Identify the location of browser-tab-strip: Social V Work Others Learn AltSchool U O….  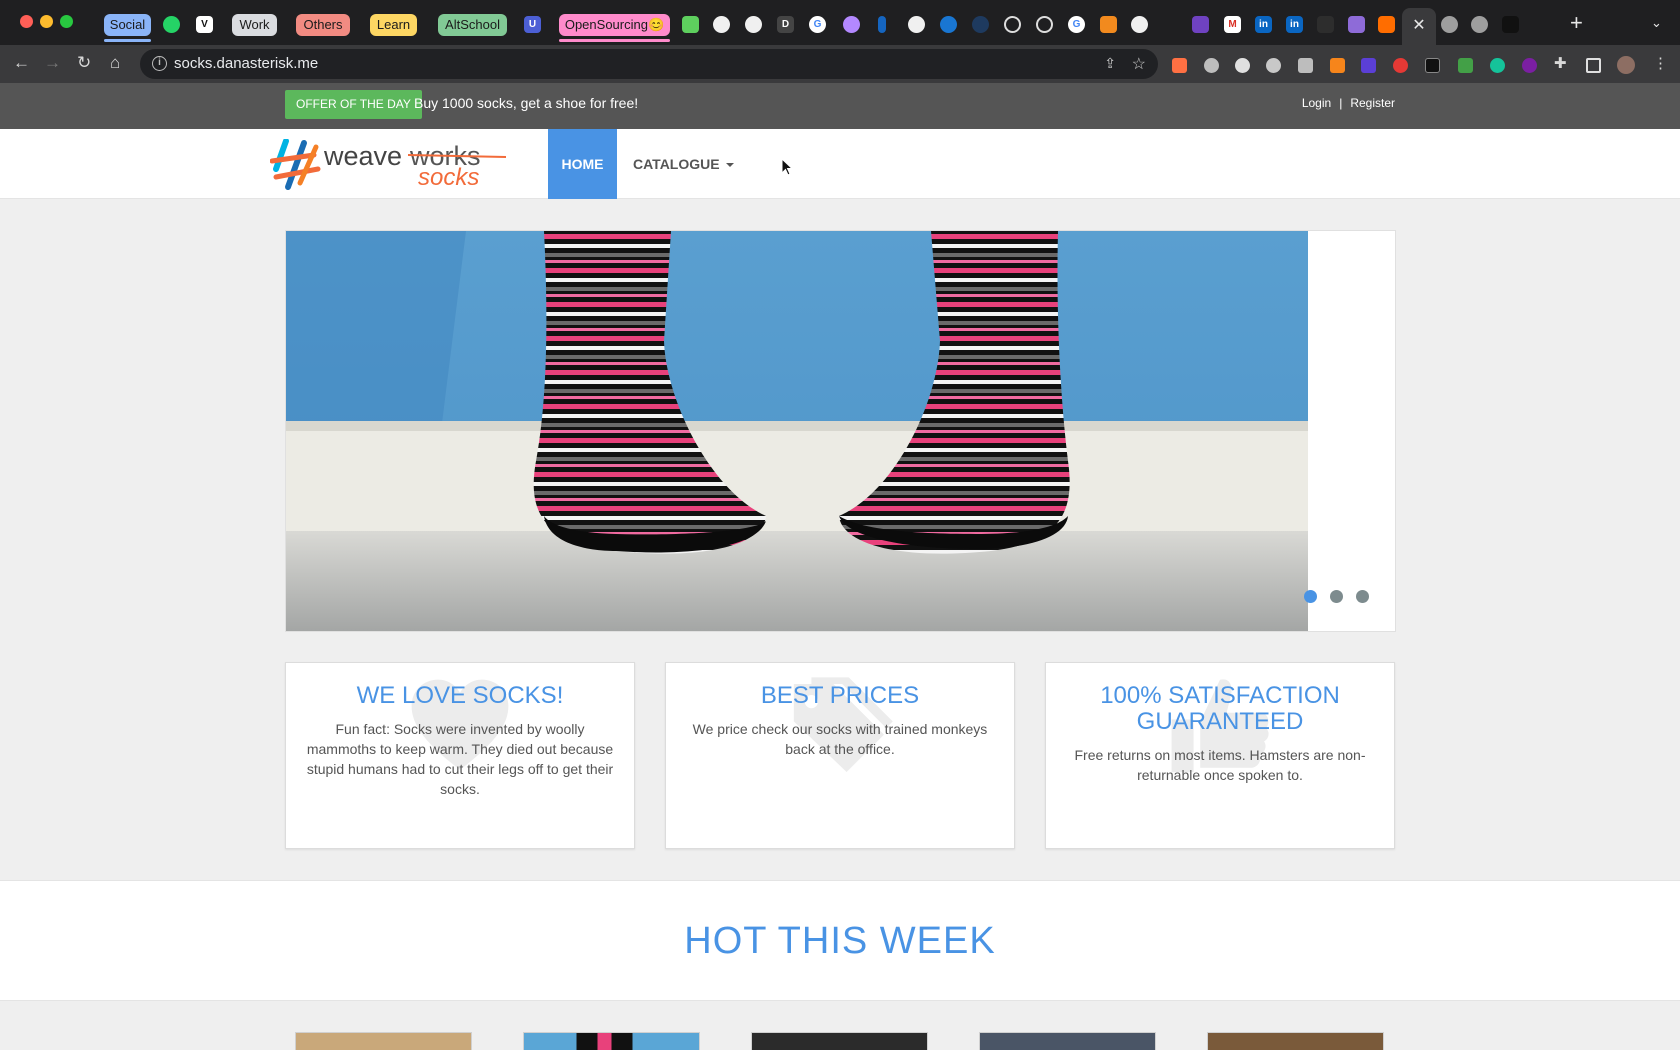
(840, 22).